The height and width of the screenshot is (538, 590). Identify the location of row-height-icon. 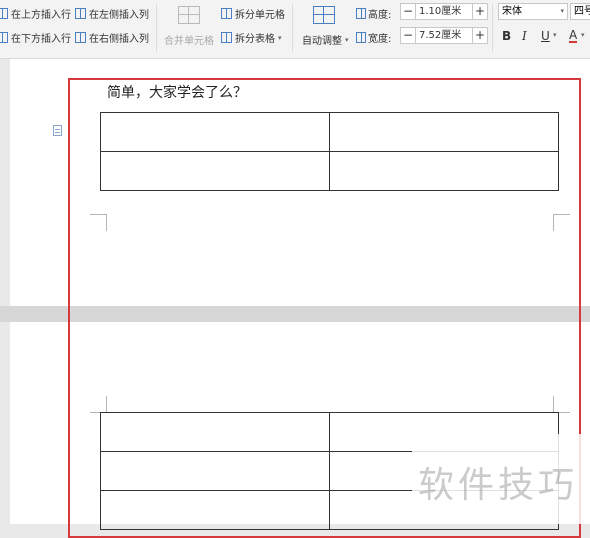
(361, 13).